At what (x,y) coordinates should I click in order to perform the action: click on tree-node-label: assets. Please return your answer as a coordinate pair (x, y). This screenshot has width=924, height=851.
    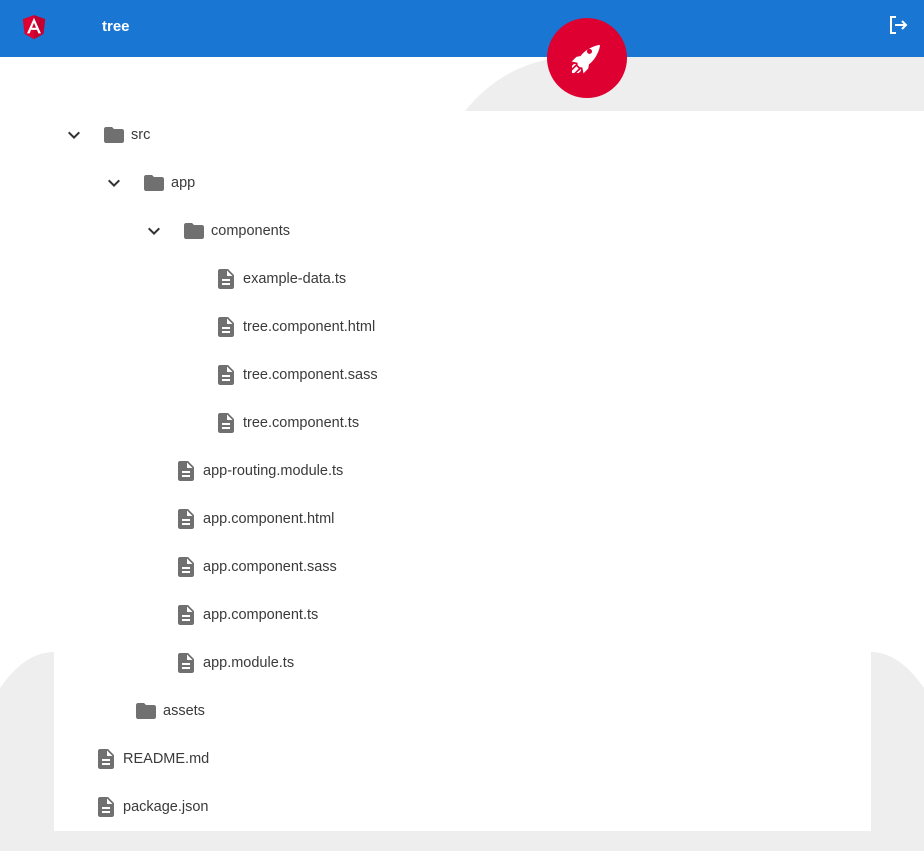
    Looking at the image, I should click on (184, 711).